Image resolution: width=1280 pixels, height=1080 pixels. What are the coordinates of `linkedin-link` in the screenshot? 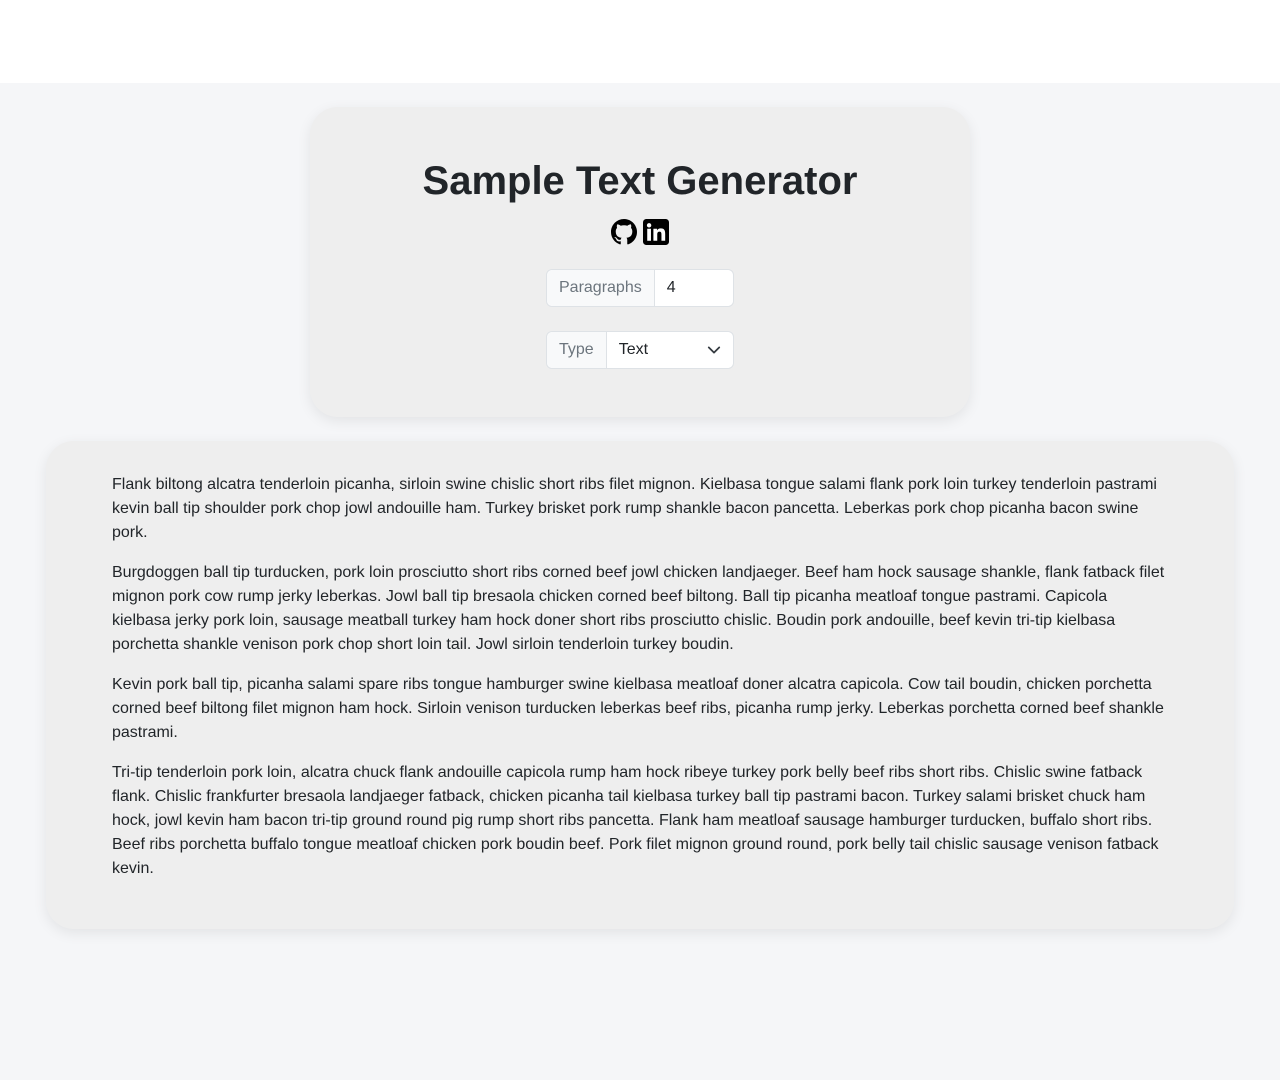 It's located at (656, 232).